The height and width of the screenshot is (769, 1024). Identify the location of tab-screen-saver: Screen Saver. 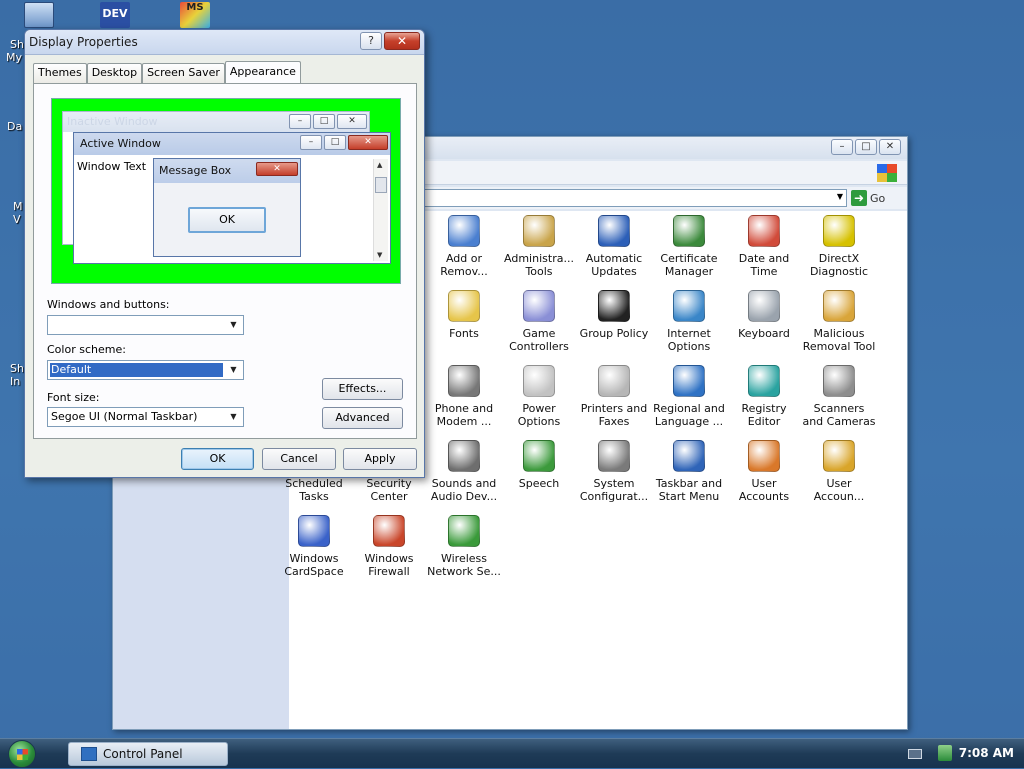
(183, 73).